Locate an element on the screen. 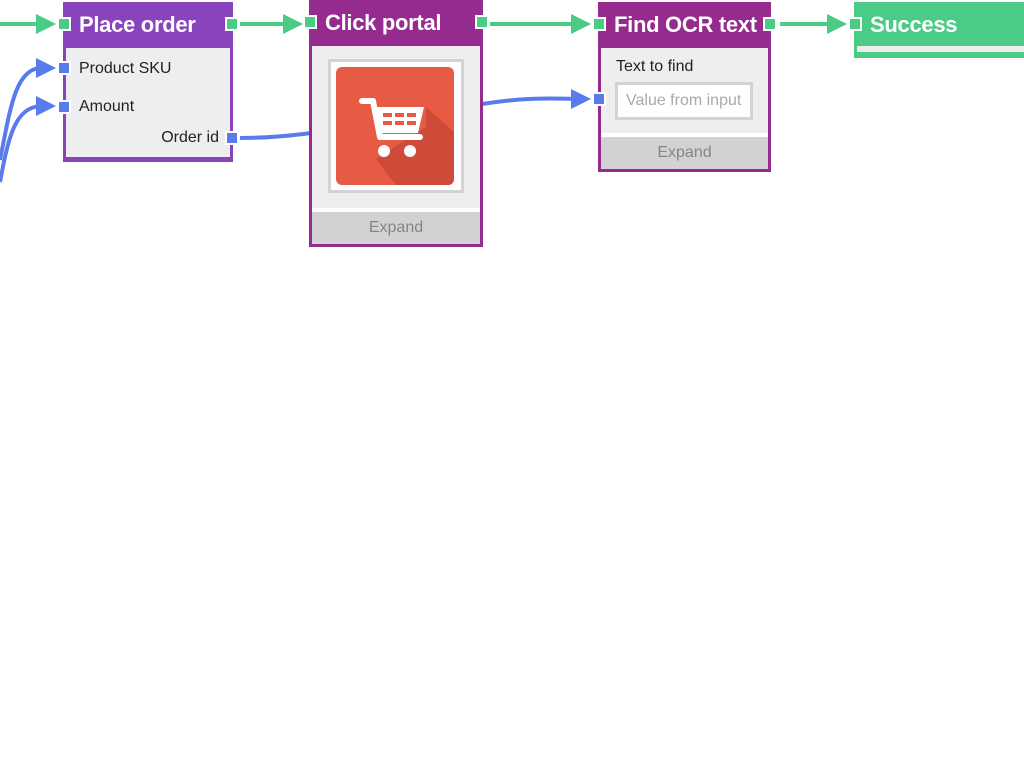  node-title: Place order is located at coordinates (137, 24).